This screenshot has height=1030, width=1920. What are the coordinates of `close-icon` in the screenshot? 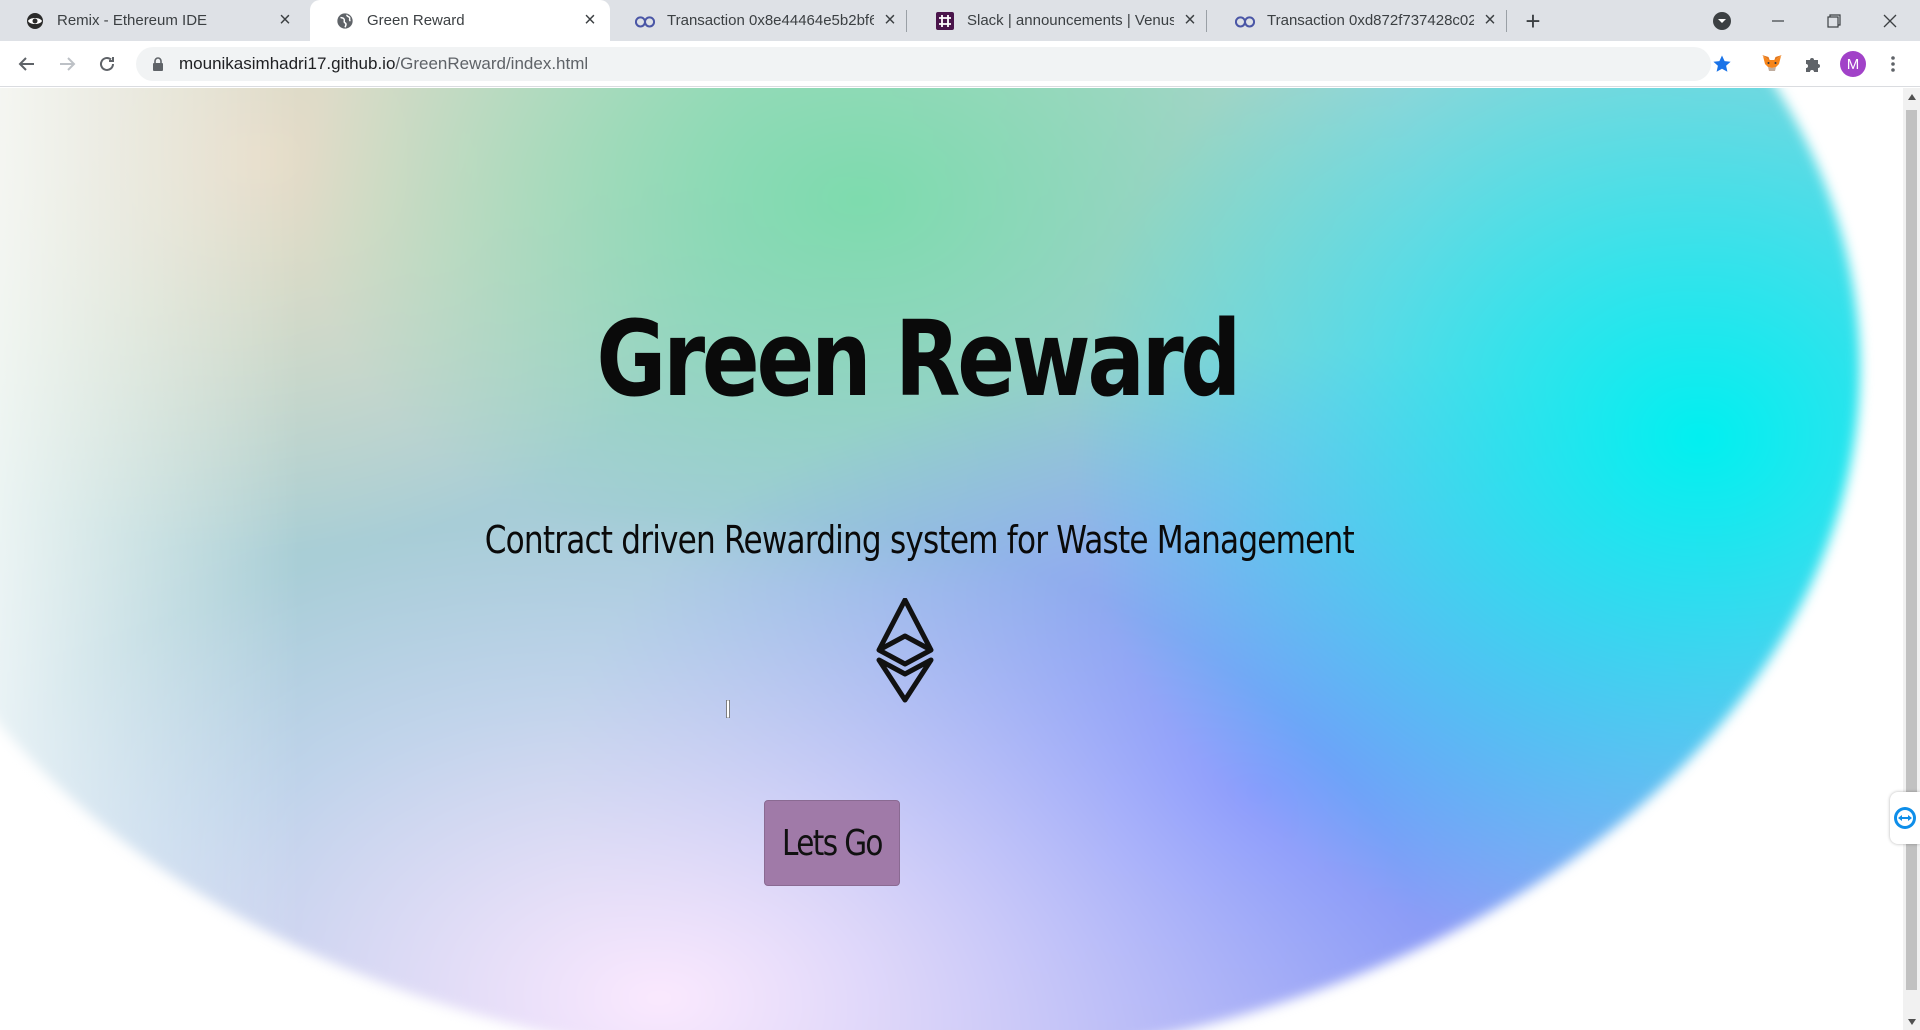 It's located at (1890, 20).